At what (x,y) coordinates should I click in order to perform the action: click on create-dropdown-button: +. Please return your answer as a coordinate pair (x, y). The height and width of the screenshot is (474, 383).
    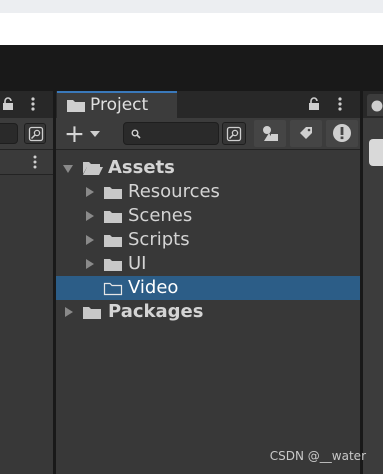
    Looking at the image, I should click on (82, 133).